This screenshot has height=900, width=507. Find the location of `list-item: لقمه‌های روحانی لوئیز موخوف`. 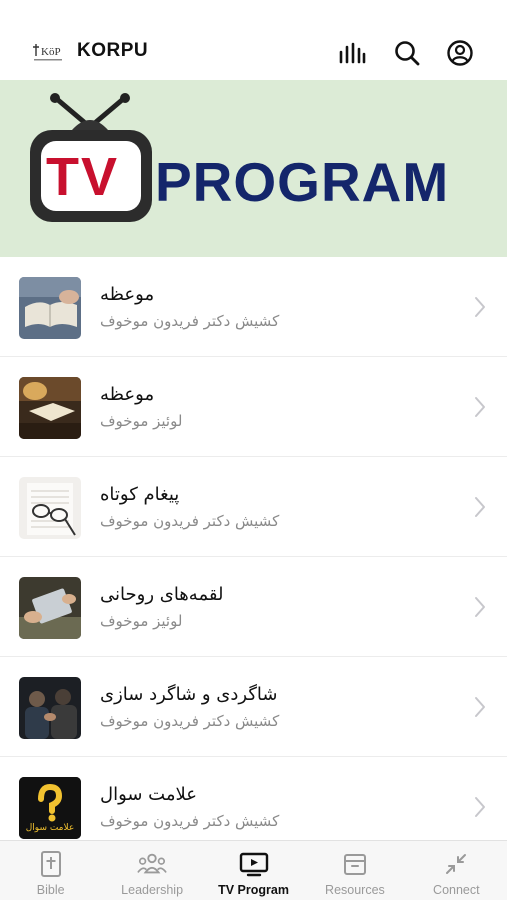

list-item: لقمه‌های روحانی لوئیز موخوف is located at coordinates (253, 607).